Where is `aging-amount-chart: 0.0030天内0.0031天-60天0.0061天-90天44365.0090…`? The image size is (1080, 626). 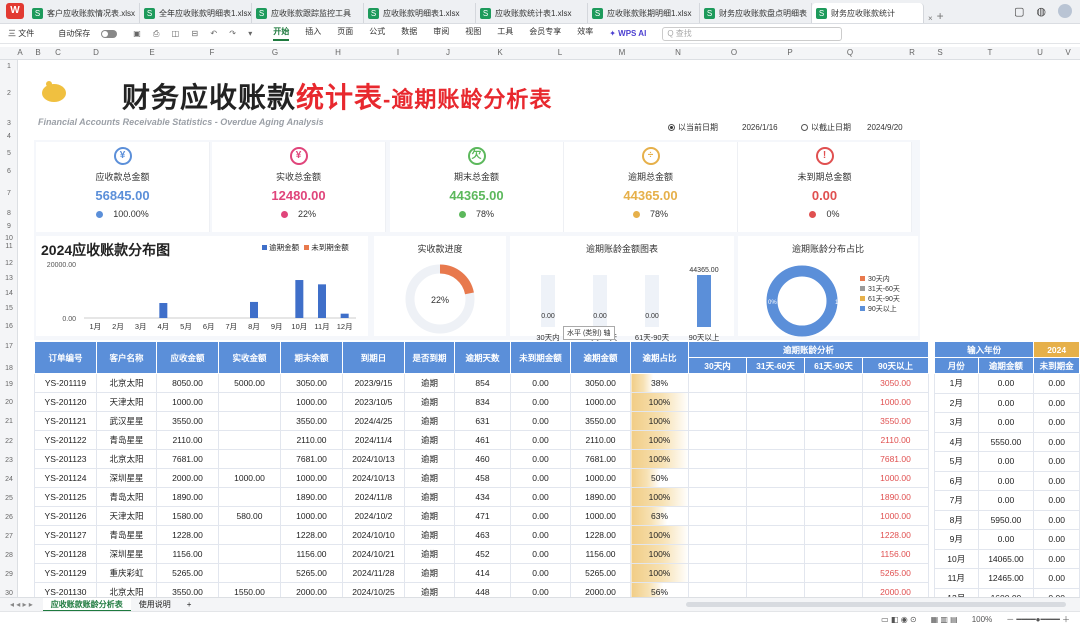 aging-amount-chart: 0.0030天内0.0031天-60天0.0061天-90天44365.0090… is located at coordinates (622, 298).